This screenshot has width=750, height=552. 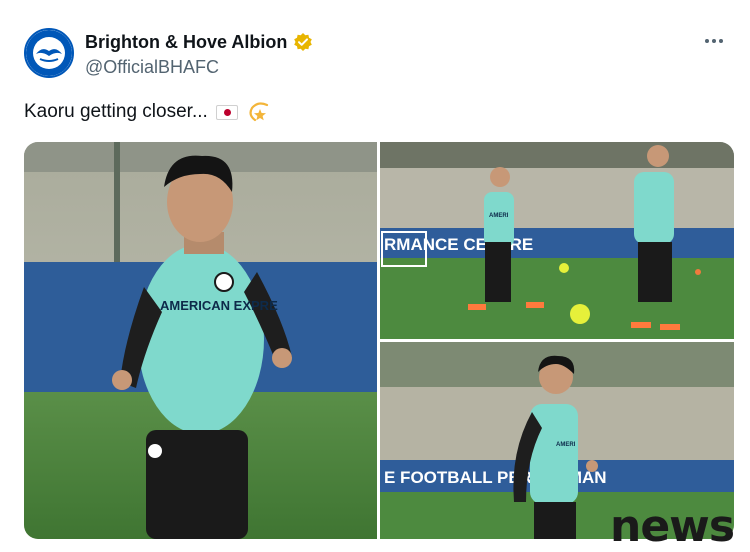 I want to click on verified-badge-icon, so click(x=303, y=42).